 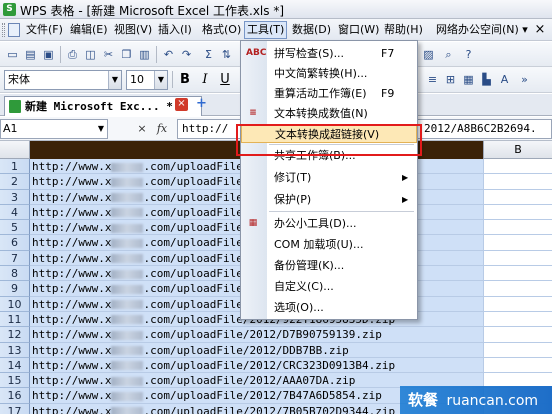 I want to click on save-icon: ▣, so click(x=48, y=54).